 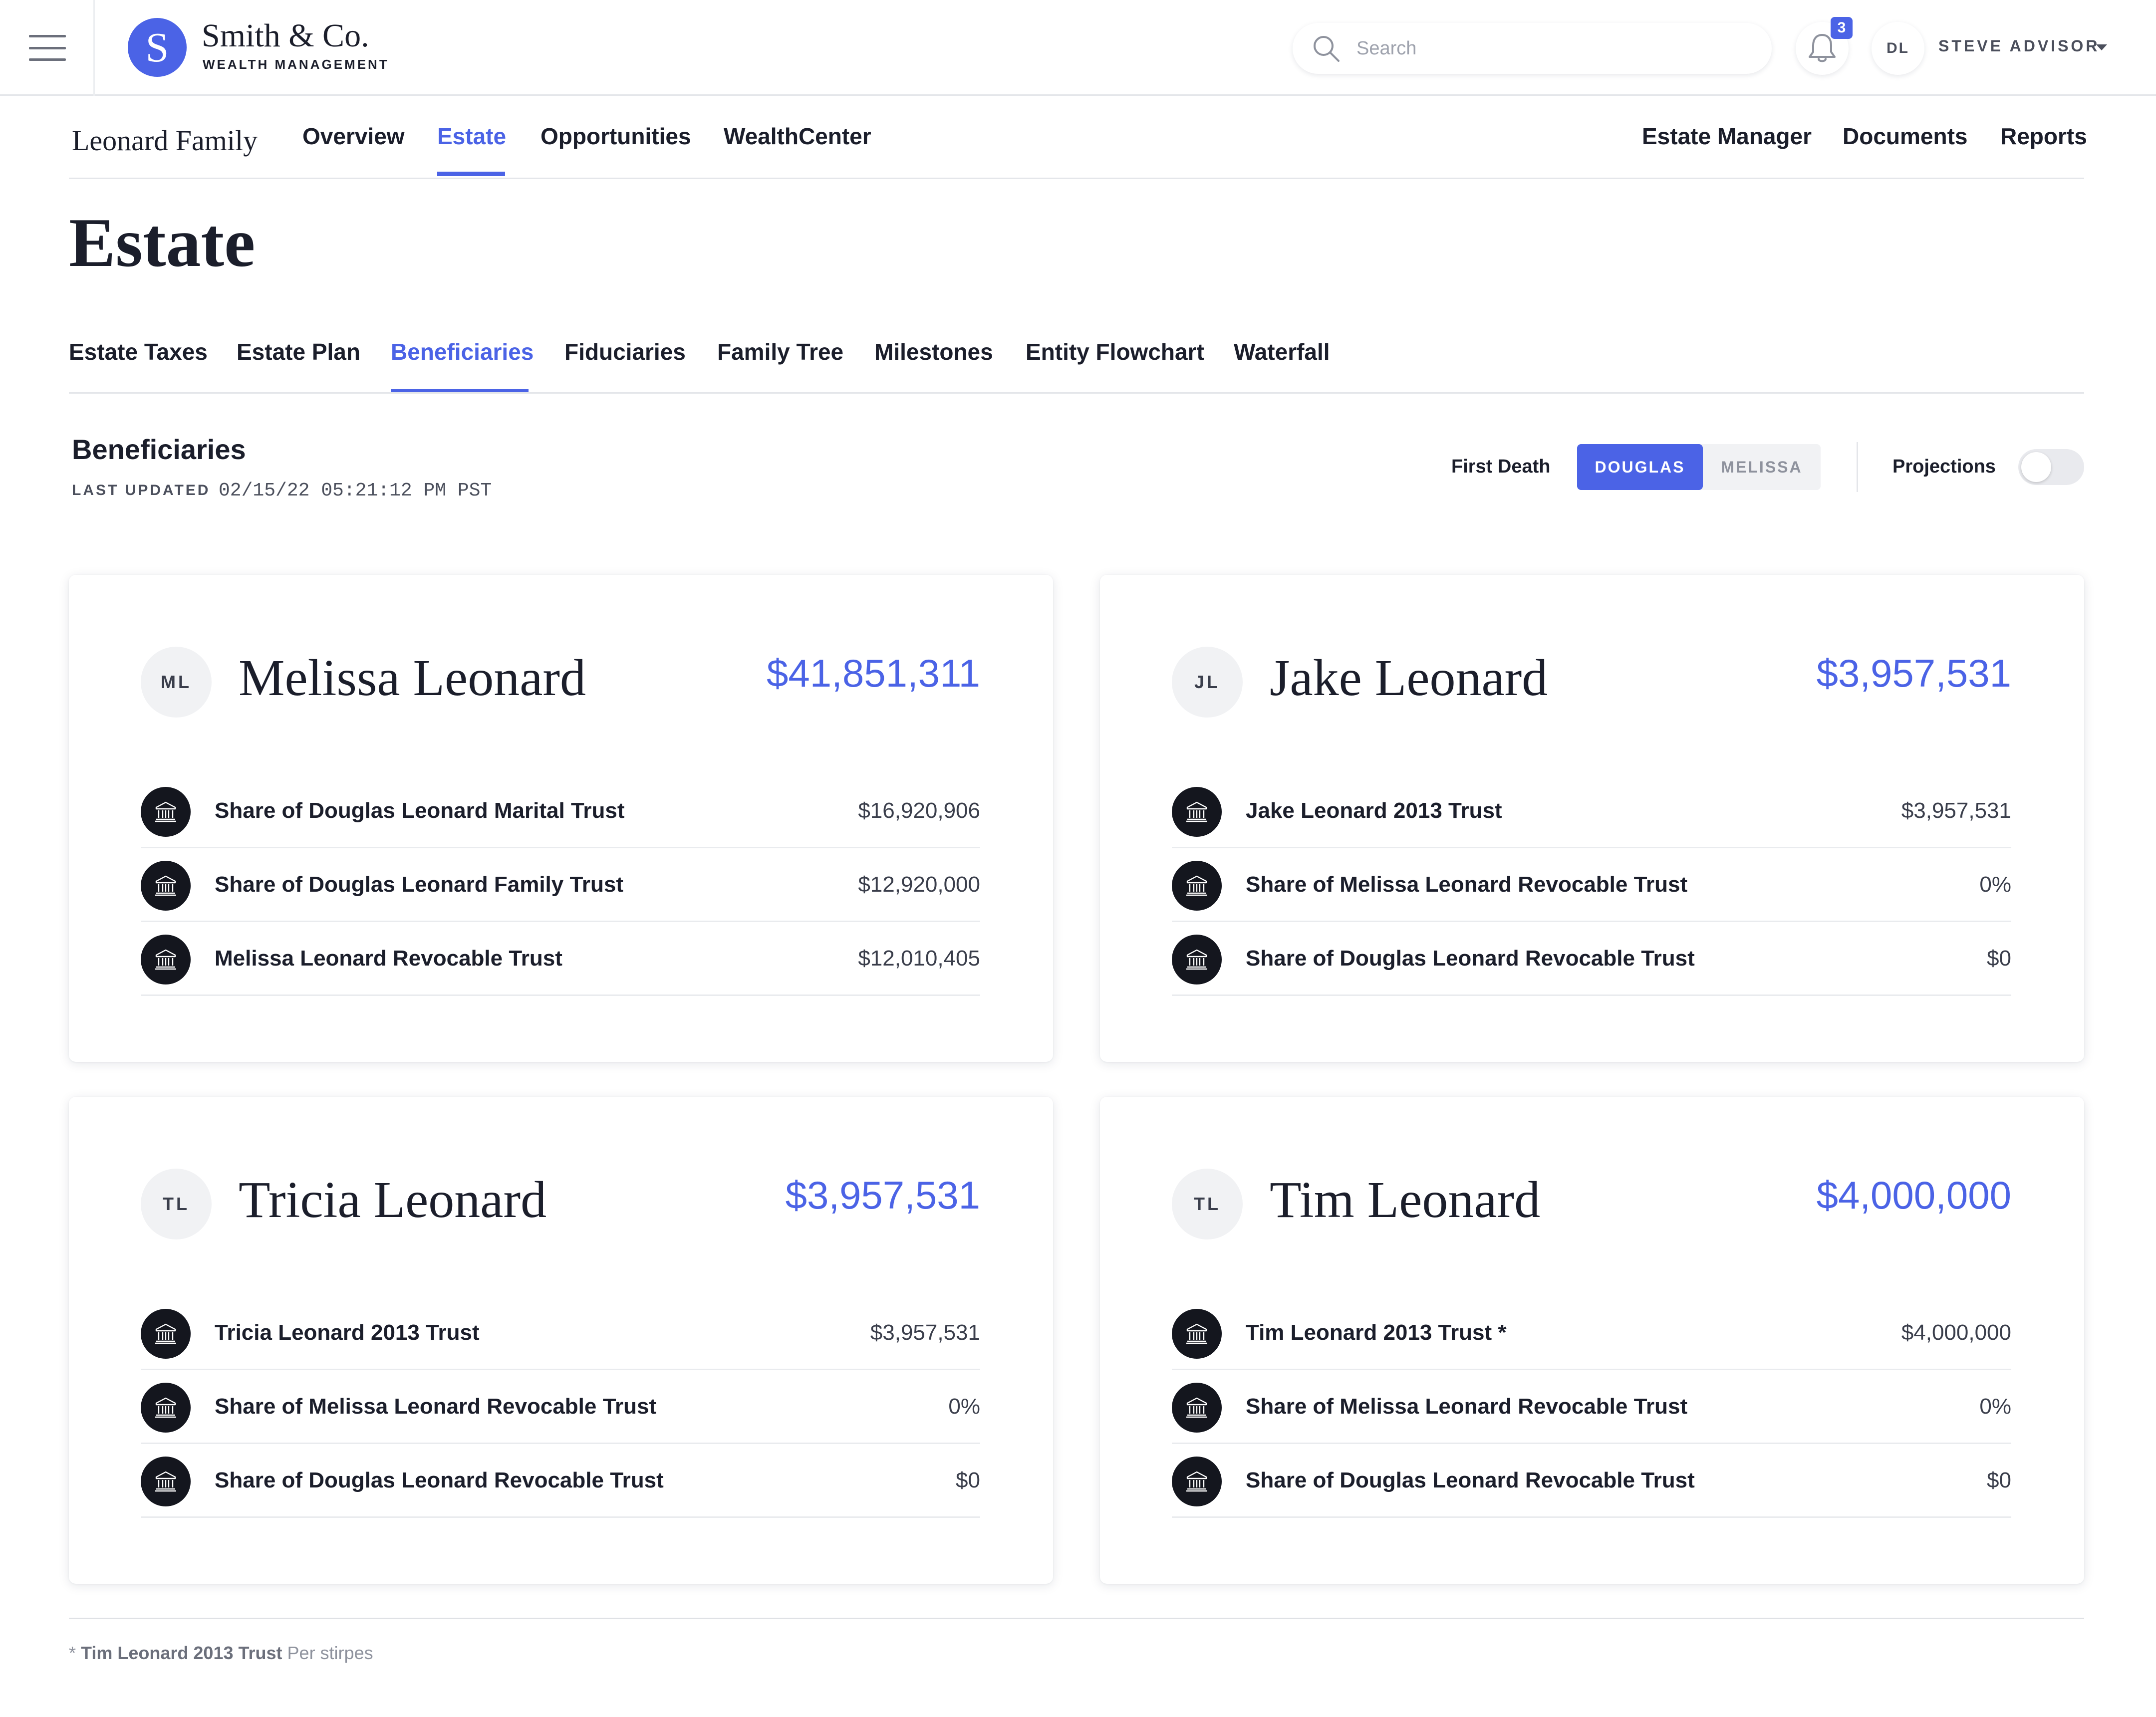 I want to click on tab-beneficiaries: Beneficiaries, so click(x=462, y=351).